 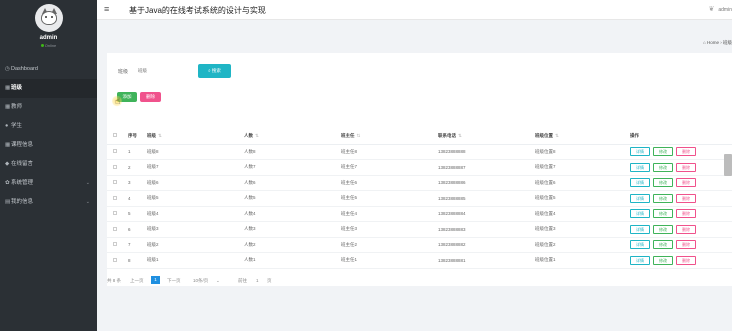 What do you see at coordinates (486, 136) in the screenshot?
I see `col-lianxi: 联系电话 ⇅` at bounding box center [486, 136].